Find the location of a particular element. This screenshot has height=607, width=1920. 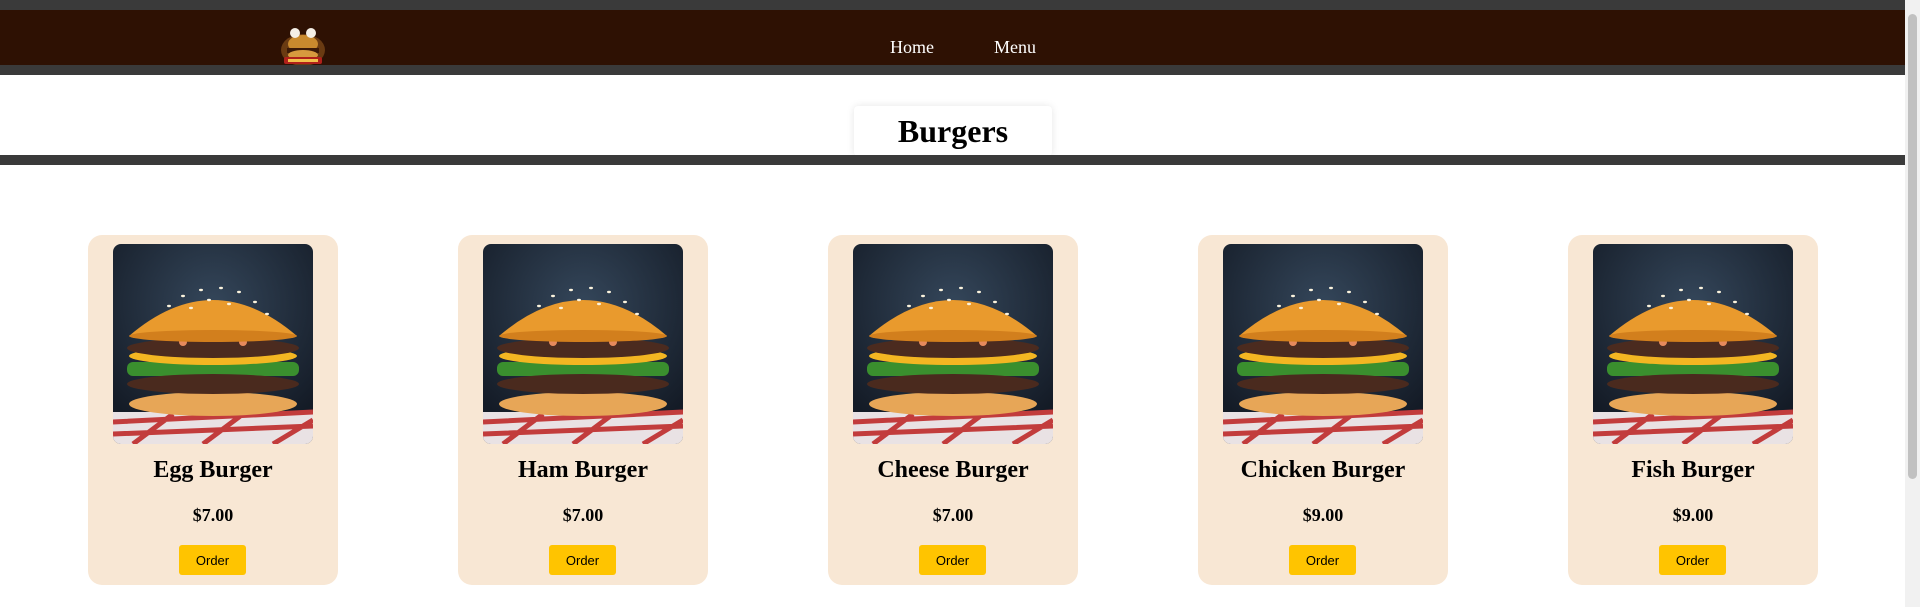

title-divider is located at coordinates (952, 160).